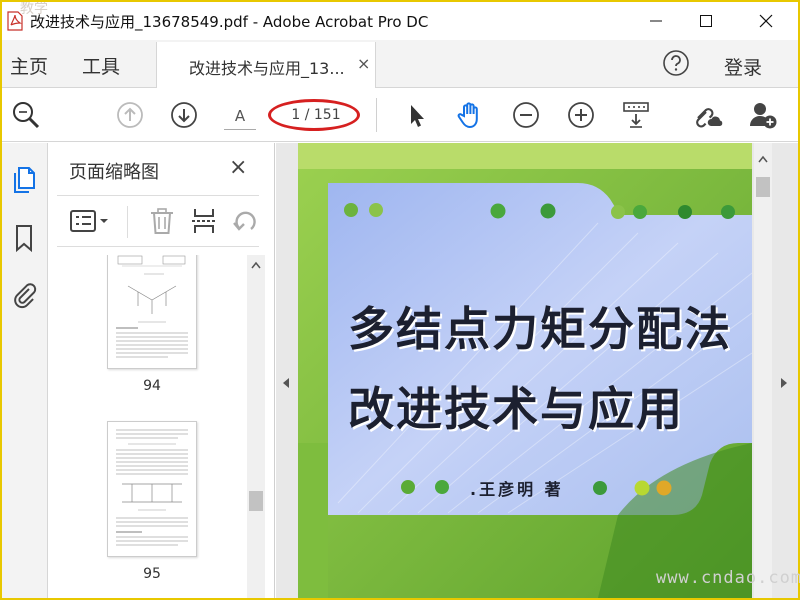 The width and height of the screenshot is (800, 600). I want to click on panel-toolbar, so click(158, 221).